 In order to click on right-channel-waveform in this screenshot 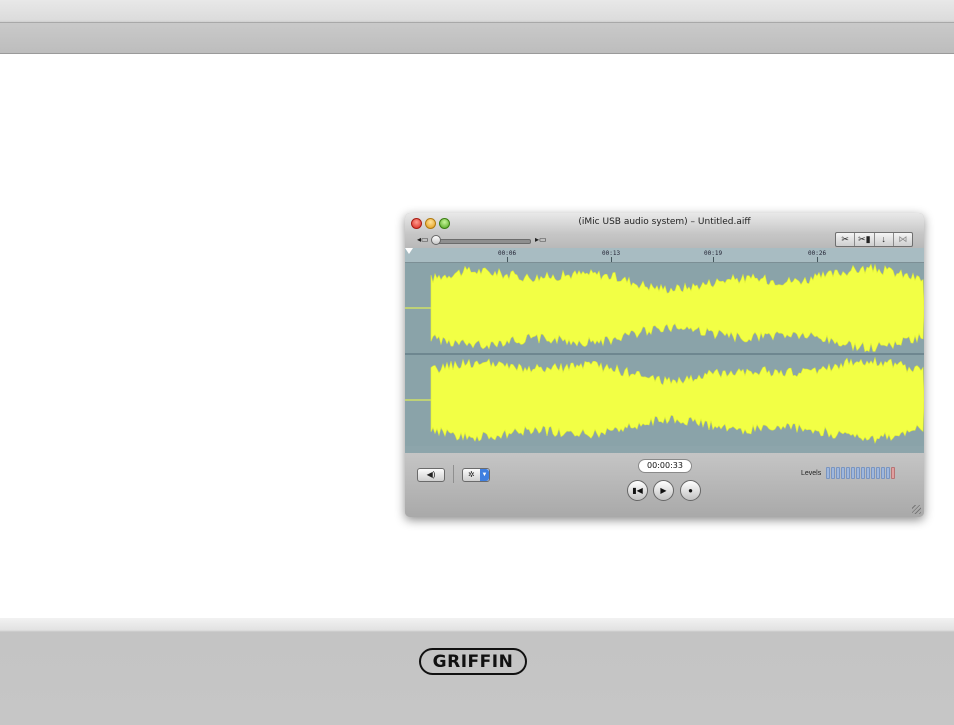, I will do `click(664, 400)`.